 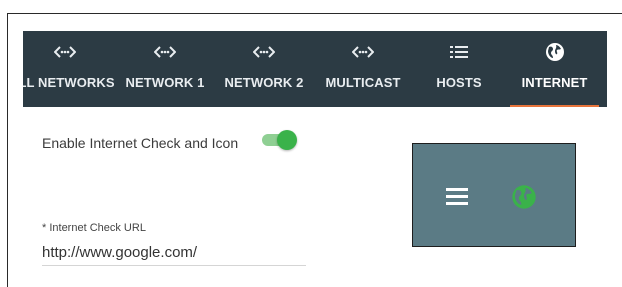 What do you see at coordinates (140, 143) in the screenshot?
I see `enable-internet-check-label: Enable Internet Check and Icon` at bounding box center [140, 143].